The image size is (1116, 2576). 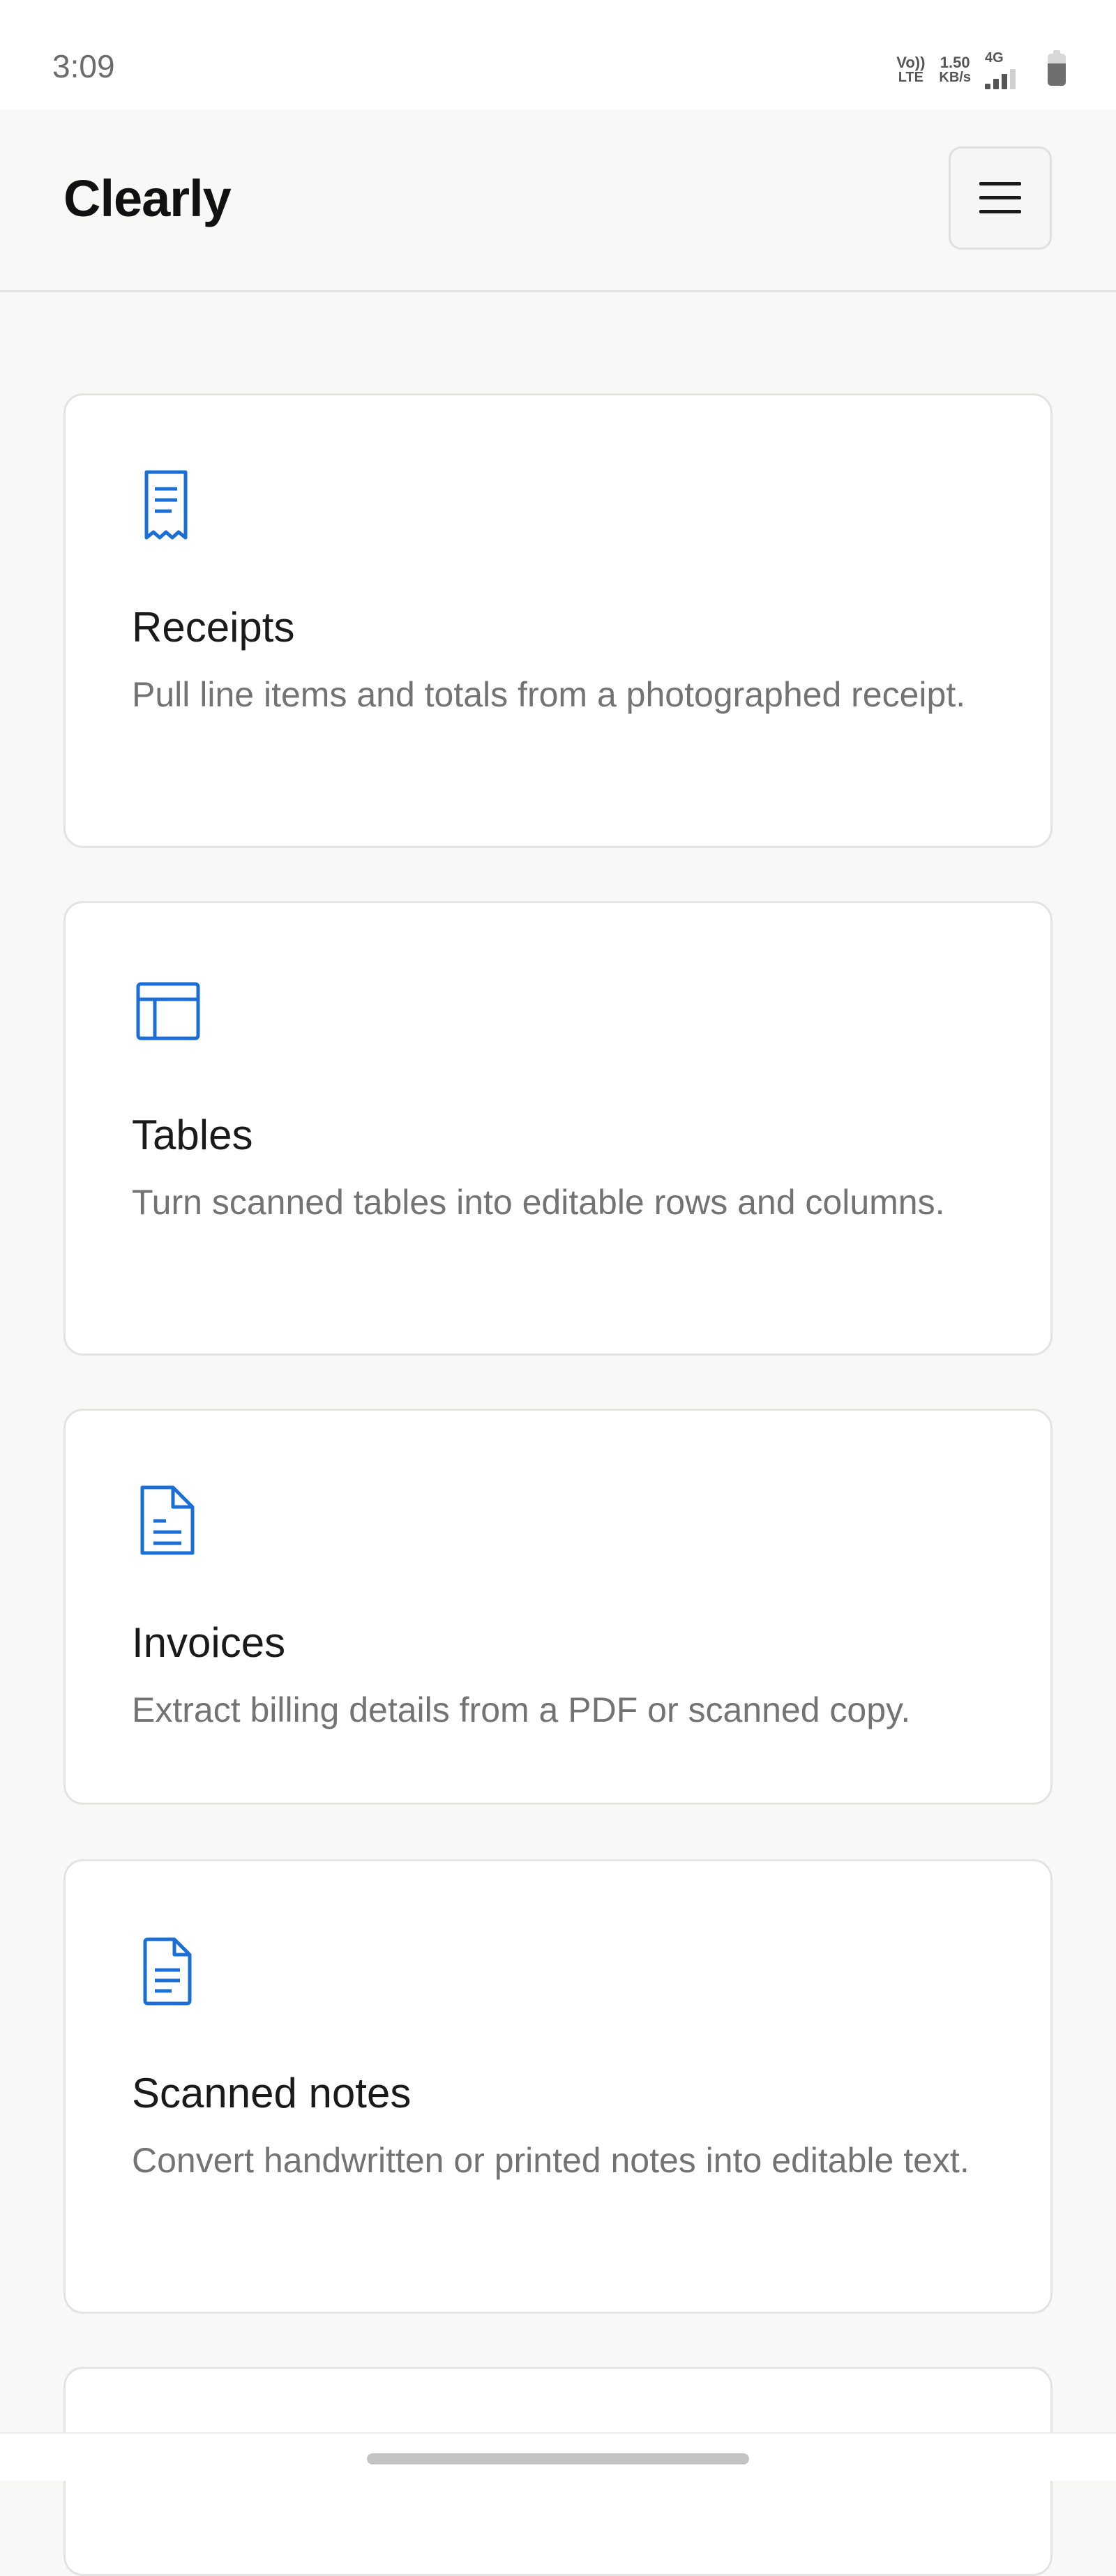 What do you see at coordinates (209, 1642) in the screenshot?
I see `card-title: Invoices` at bounding box center [209, 1642].